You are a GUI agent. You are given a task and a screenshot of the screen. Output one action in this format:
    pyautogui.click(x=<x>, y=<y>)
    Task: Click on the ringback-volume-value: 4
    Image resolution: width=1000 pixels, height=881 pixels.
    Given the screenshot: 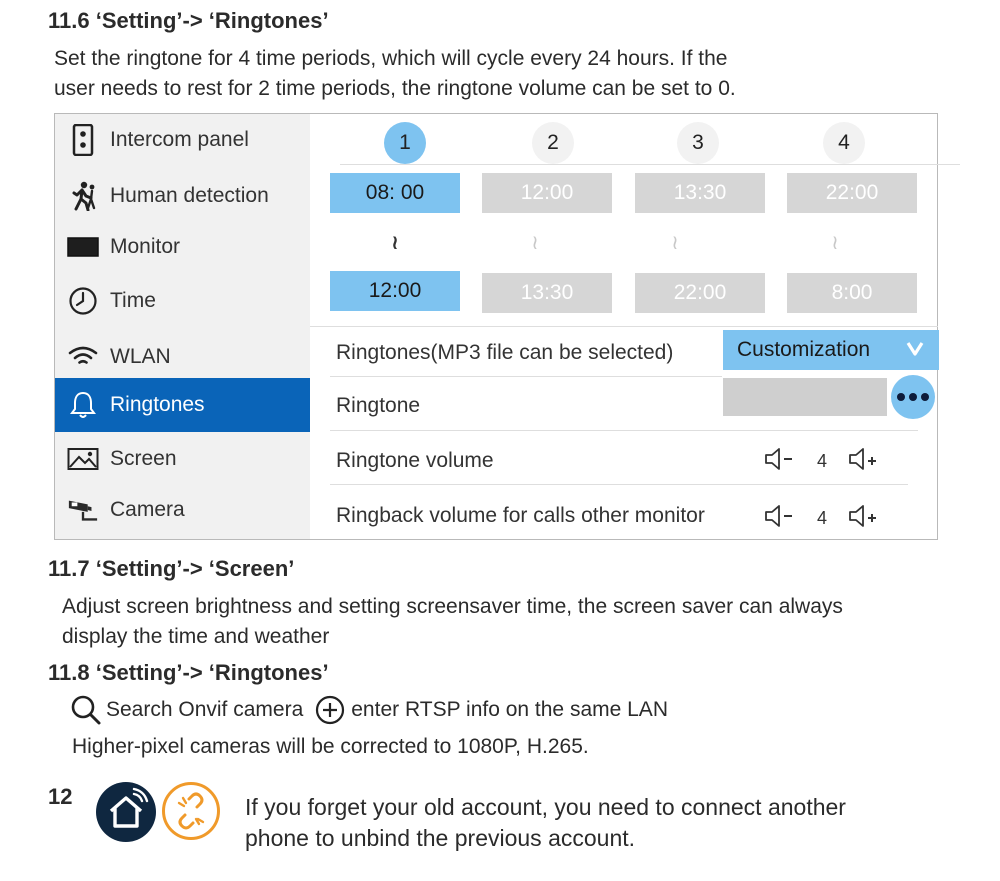 What is the action you would take?
    pyautogui.click(x=821, y=518)
    